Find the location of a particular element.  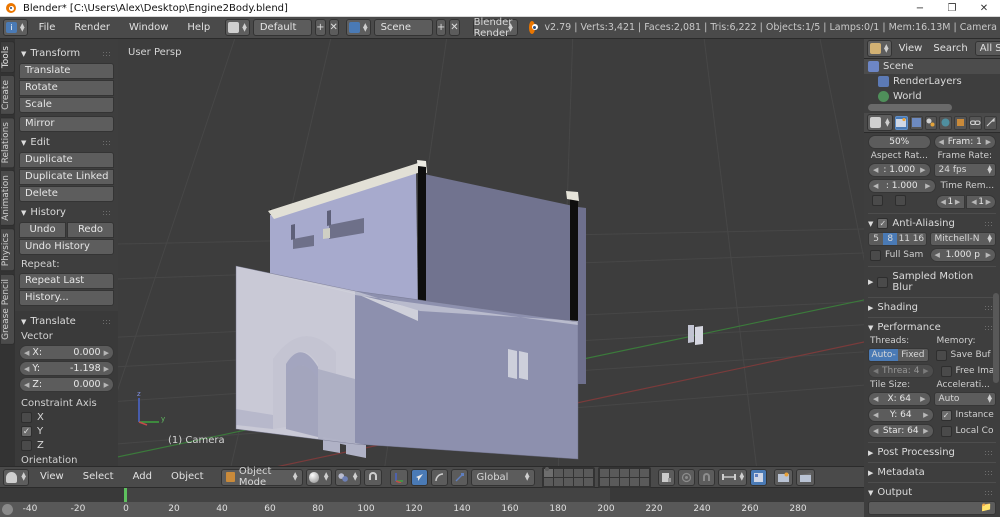

checkbox-z-icon is located at coordinates (26, 445).